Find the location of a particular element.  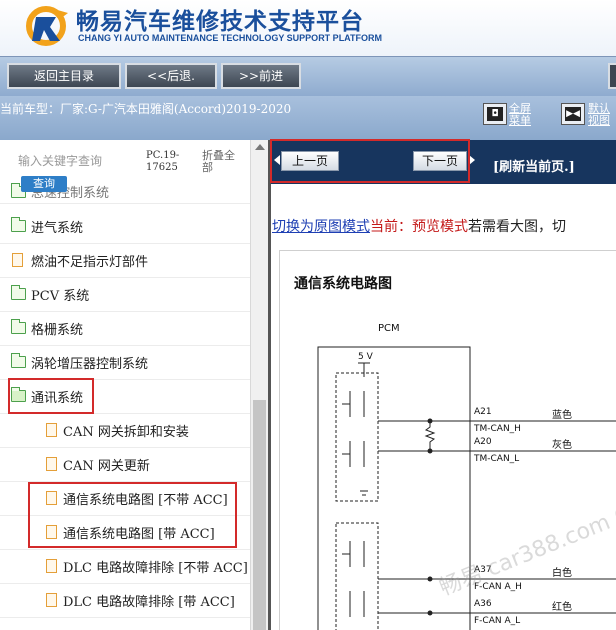

tree-item-label: CAN 网关更新 is located at coordinates (106, 466).